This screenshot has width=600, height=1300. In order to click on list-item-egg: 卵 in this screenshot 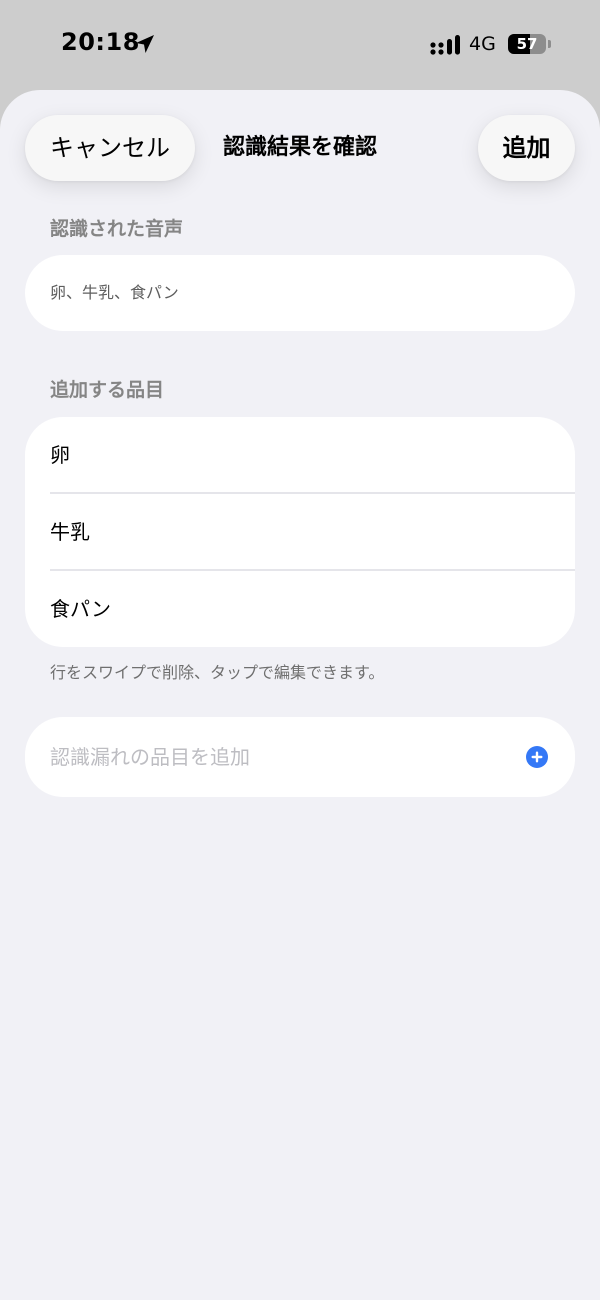, I will do `click(300, 455)`.